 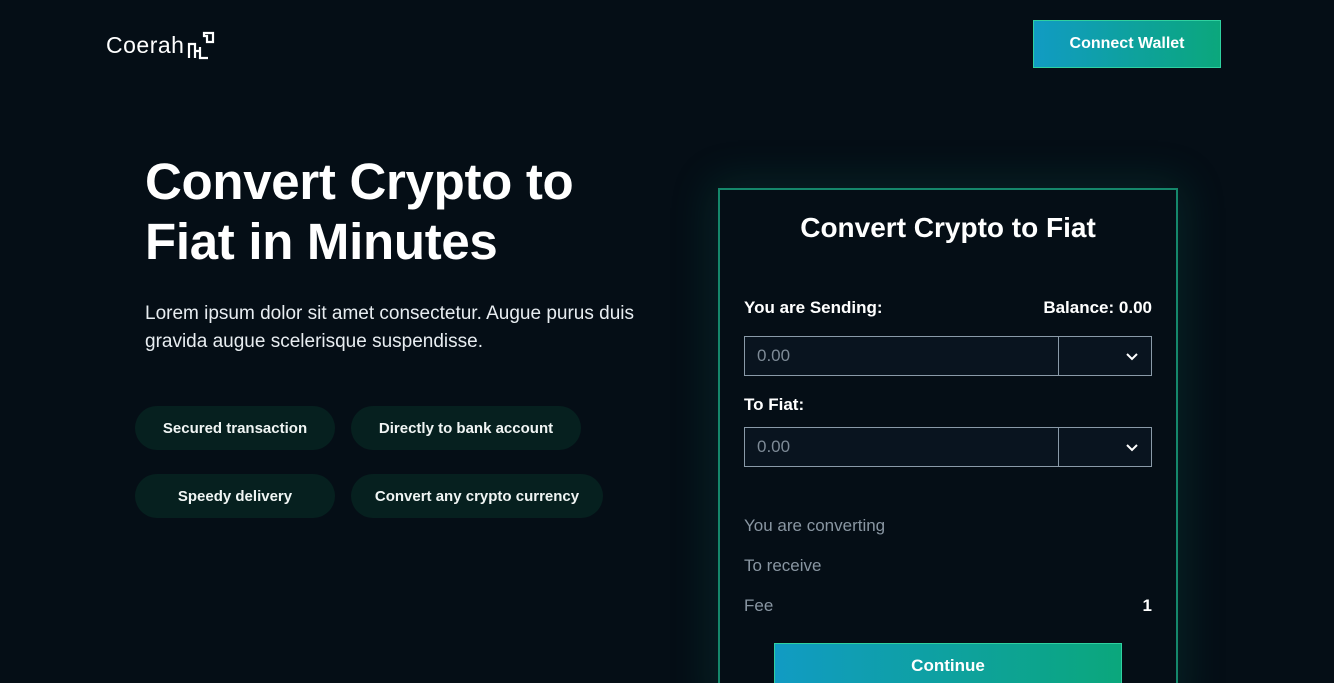 What do you see at coordinates (1127, 44) in the screenshot?
I see `connect-wallet-button: Connect Wallet` at bounding box center [1127, 44].